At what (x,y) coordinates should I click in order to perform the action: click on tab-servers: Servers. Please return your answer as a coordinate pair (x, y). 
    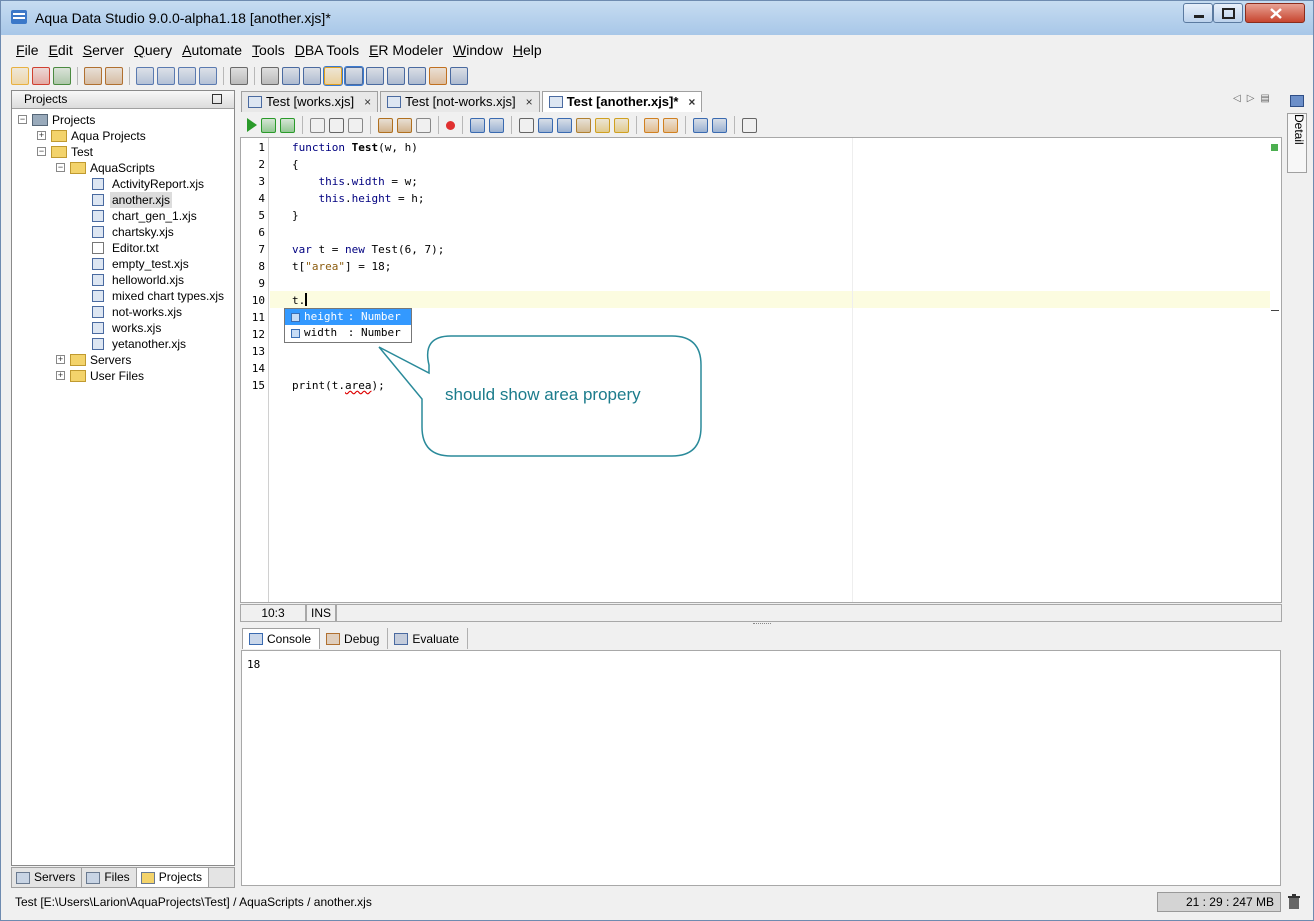
    Looking at the image, I should click on (47, 877).